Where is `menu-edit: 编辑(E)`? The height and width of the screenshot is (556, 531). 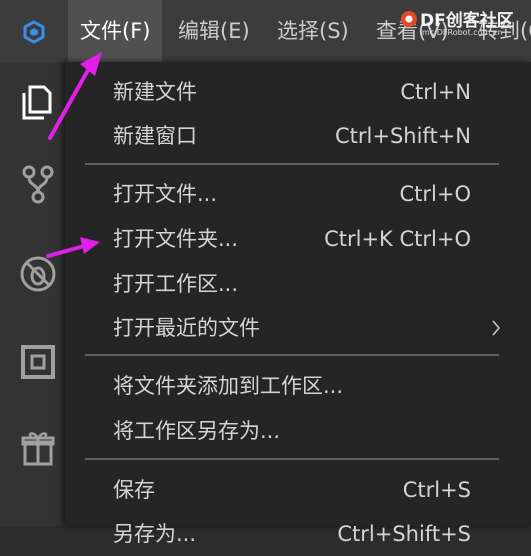 menu-edit: 编辑(E) is located at coordinates (214, 31).